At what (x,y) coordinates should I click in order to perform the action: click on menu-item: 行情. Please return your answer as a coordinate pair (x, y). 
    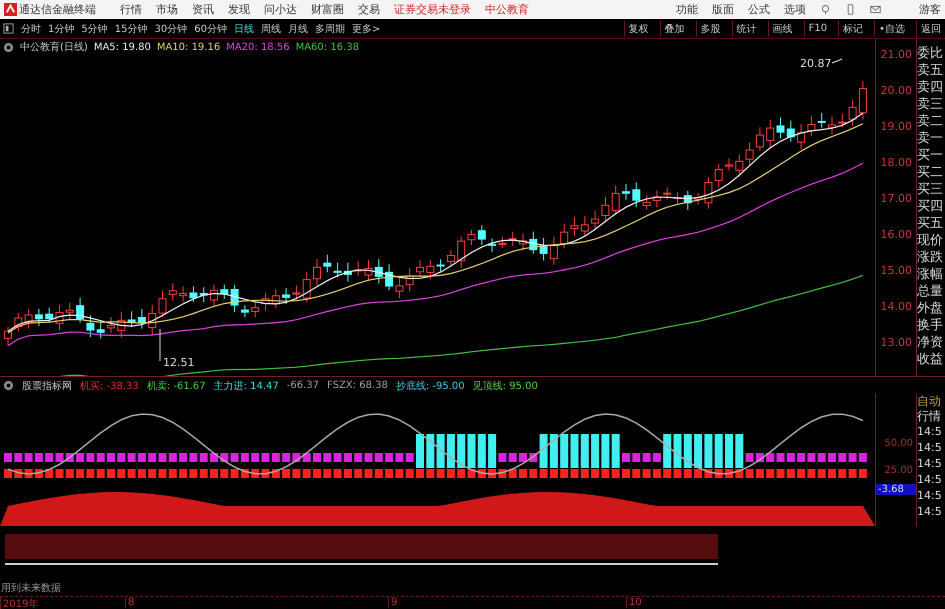
    Looking at the image, I should click on (131, 9).